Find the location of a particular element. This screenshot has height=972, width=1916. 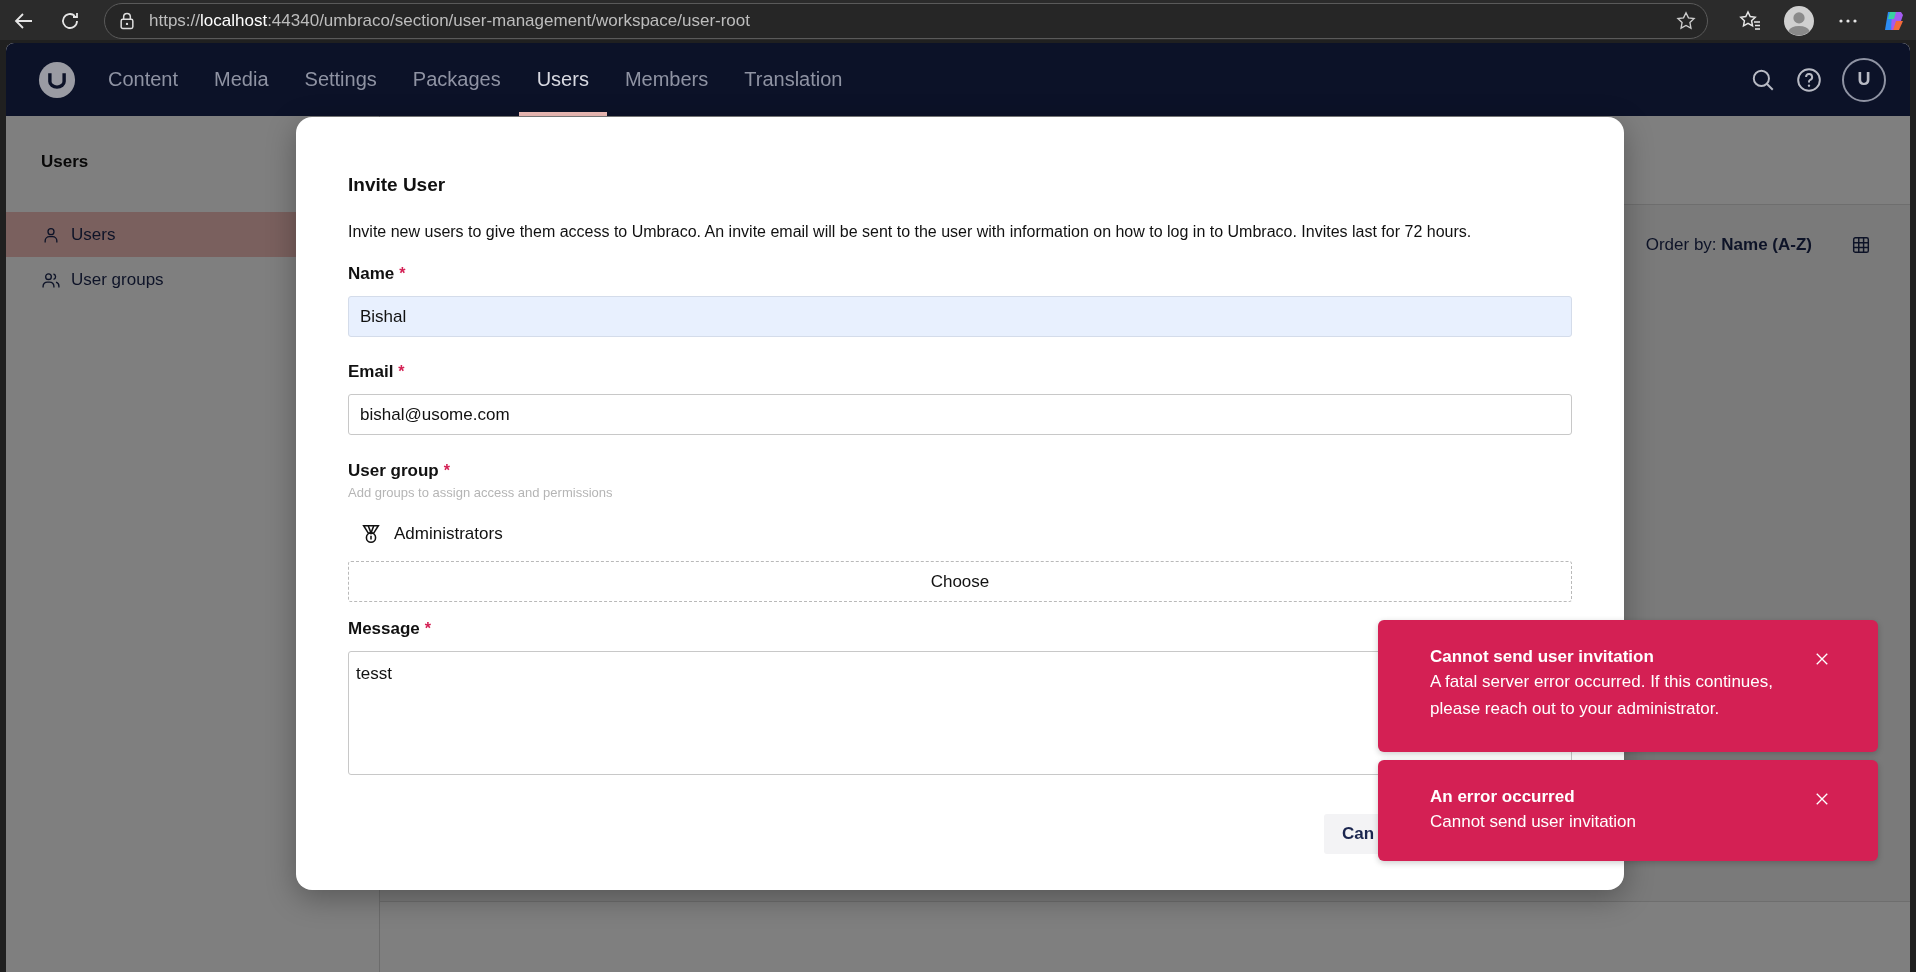

nav-tab: Members is located at coordinates (666, 79).